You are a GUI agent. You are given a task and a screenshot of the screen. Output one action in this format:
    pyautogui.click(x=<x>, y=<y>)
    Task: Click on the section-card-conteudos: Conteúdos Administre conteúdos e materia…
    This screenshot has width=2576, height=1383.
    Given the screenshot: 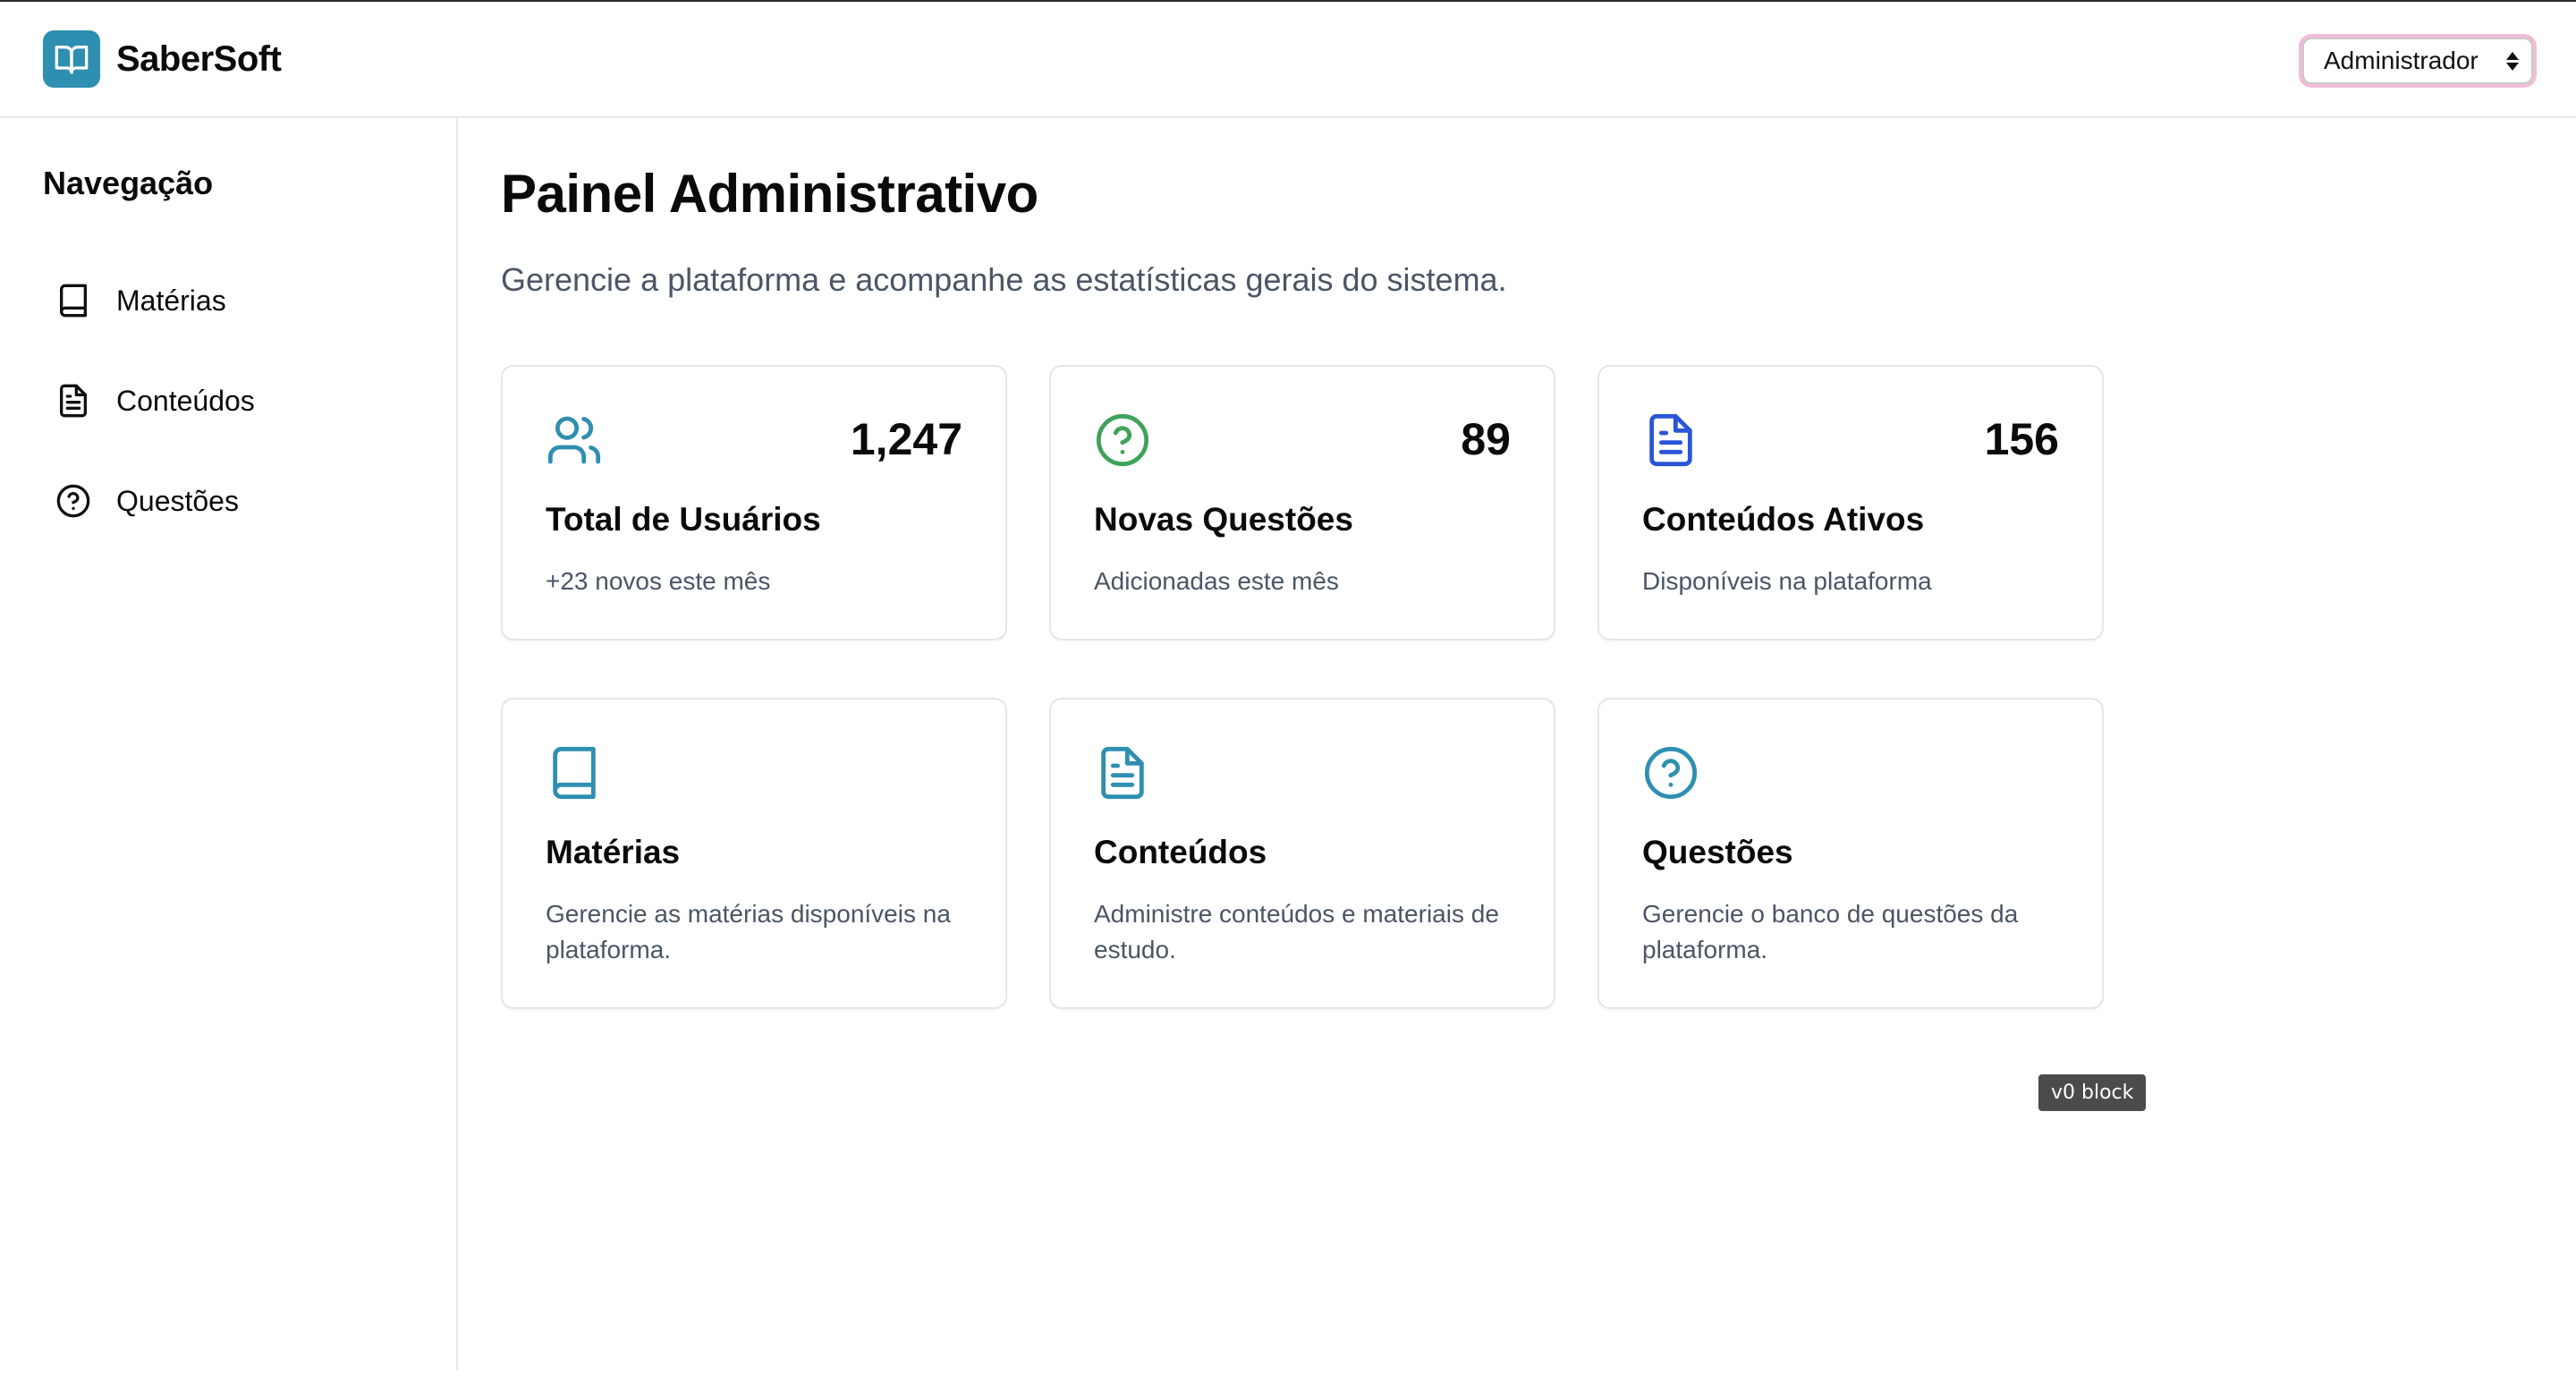 What is the action you would take?
    pyautogui.click(x=1302, y=854)
    